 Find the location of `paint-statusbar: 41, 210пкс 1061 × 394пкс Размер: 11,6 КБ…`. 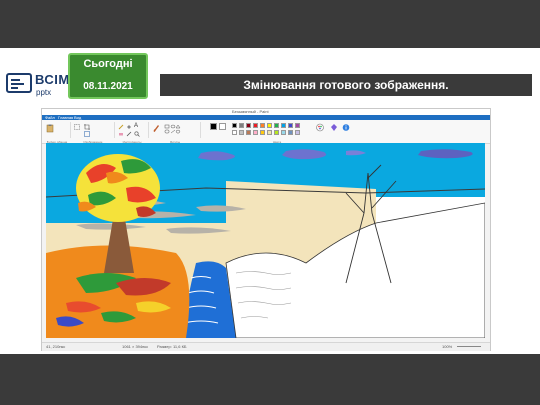

paint-statusbar: 41, 210пкс 1061 × 394пкс Размер: 11,6 КБ… is located at coordinates (266, 346).